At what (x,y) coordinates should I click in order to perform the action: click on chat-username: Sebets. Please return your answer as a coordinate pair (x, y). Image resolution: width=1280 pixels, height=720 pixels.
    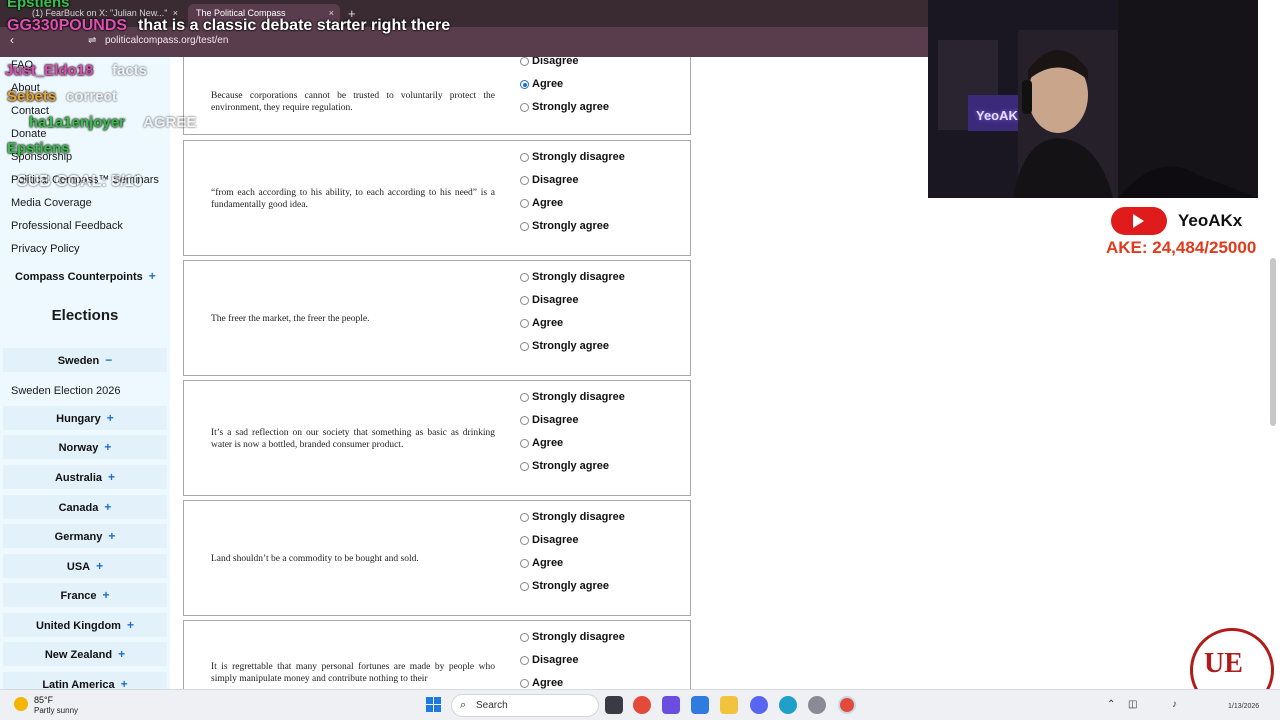
    Looking at the image, I should click on (32, 96).